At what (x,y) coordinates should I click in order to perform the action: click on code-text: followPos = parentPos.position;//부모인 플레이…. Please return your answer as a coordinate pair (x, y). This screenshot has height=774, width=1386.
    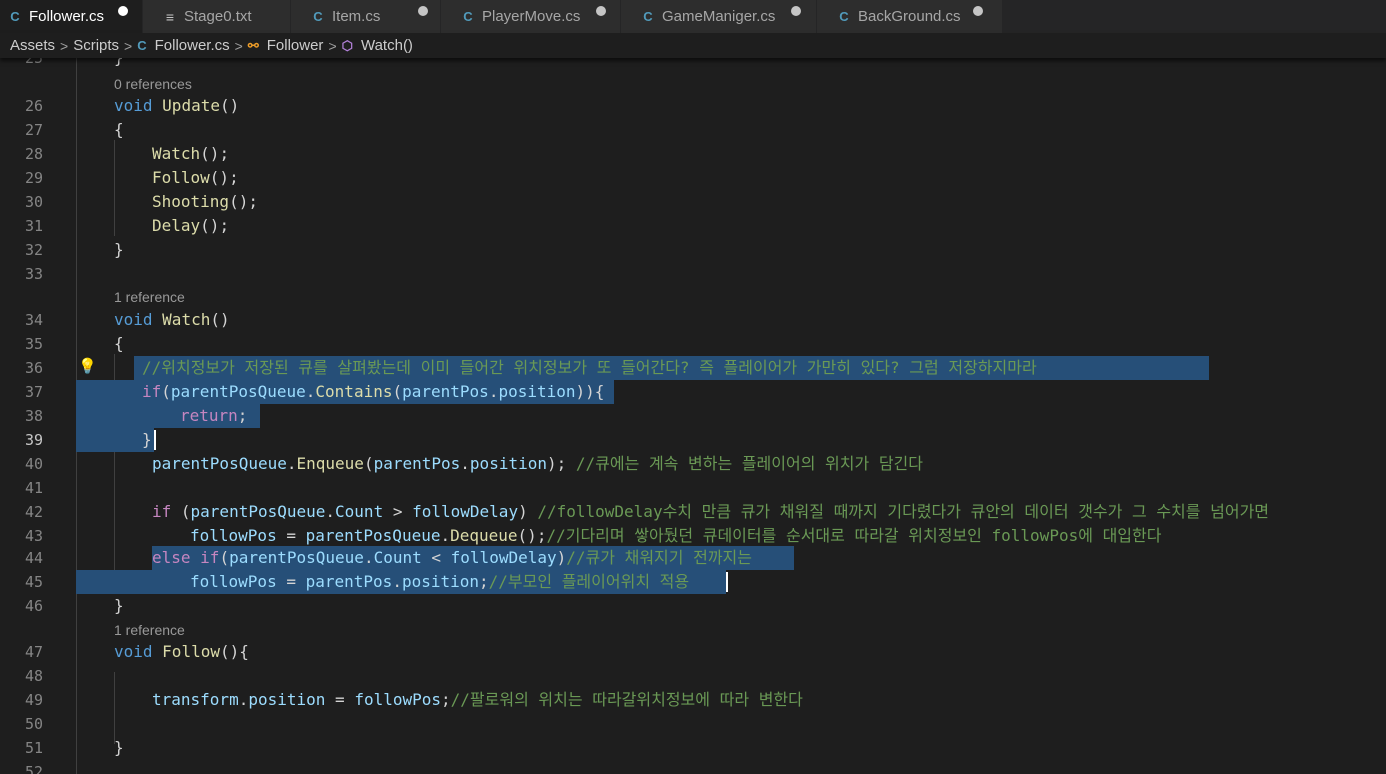
    Looking at the image, I should click on (440, 581).